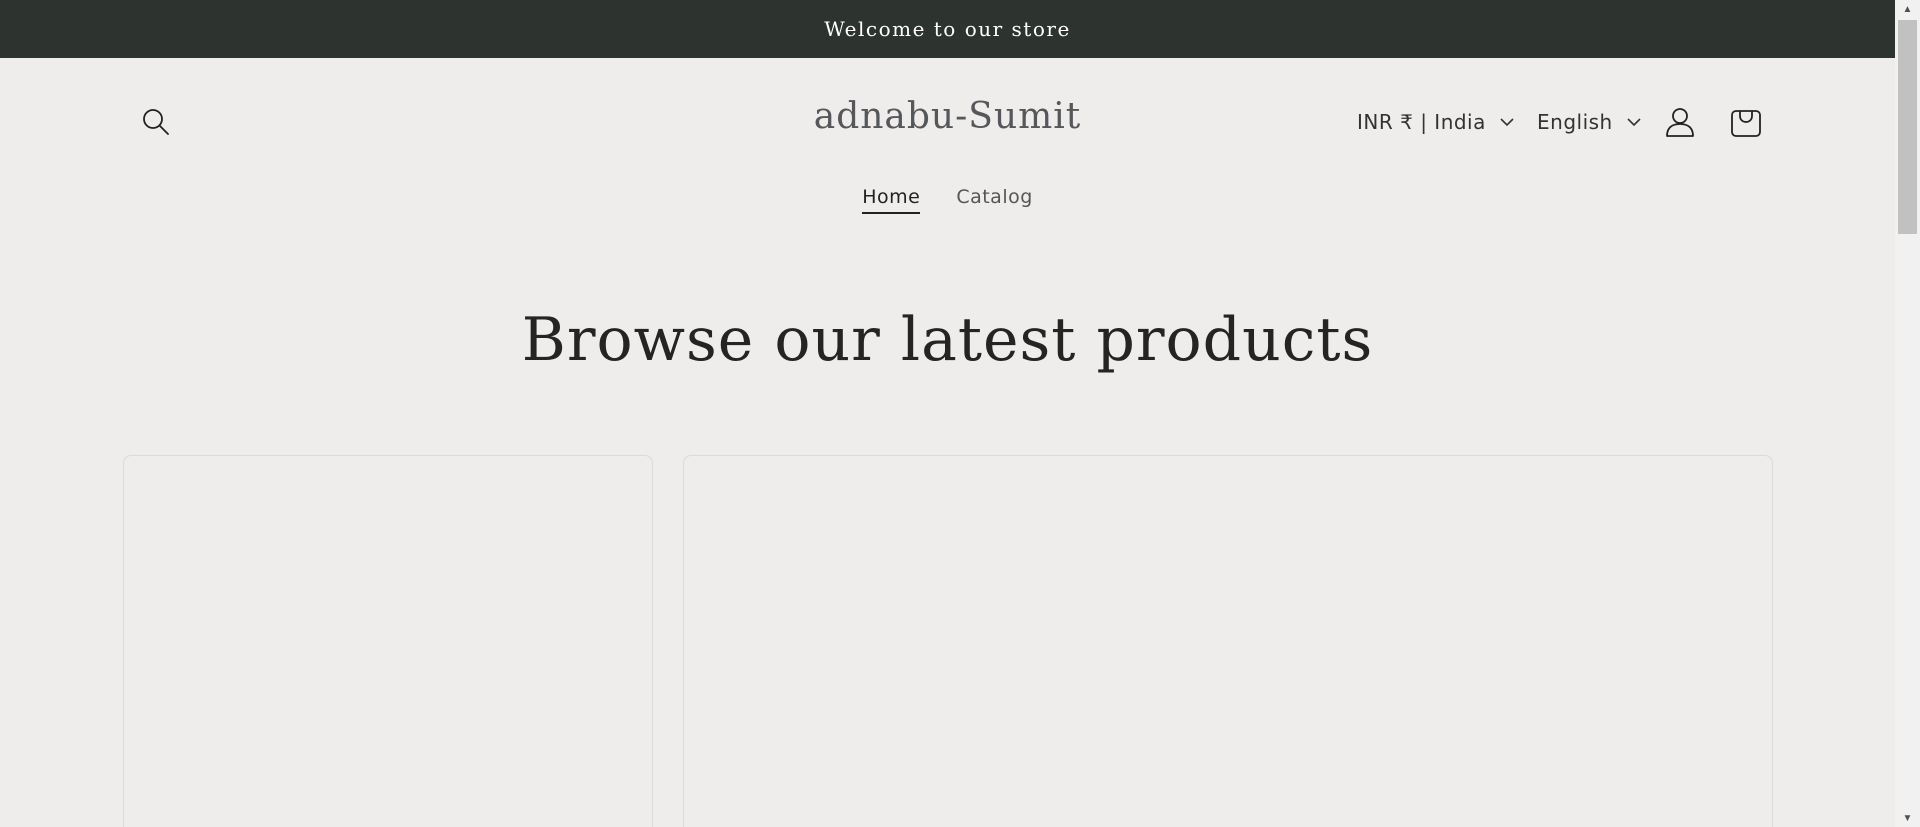 This screenshot has width=1920, height=827. I want to click on account-icon, so click(1680, 122).